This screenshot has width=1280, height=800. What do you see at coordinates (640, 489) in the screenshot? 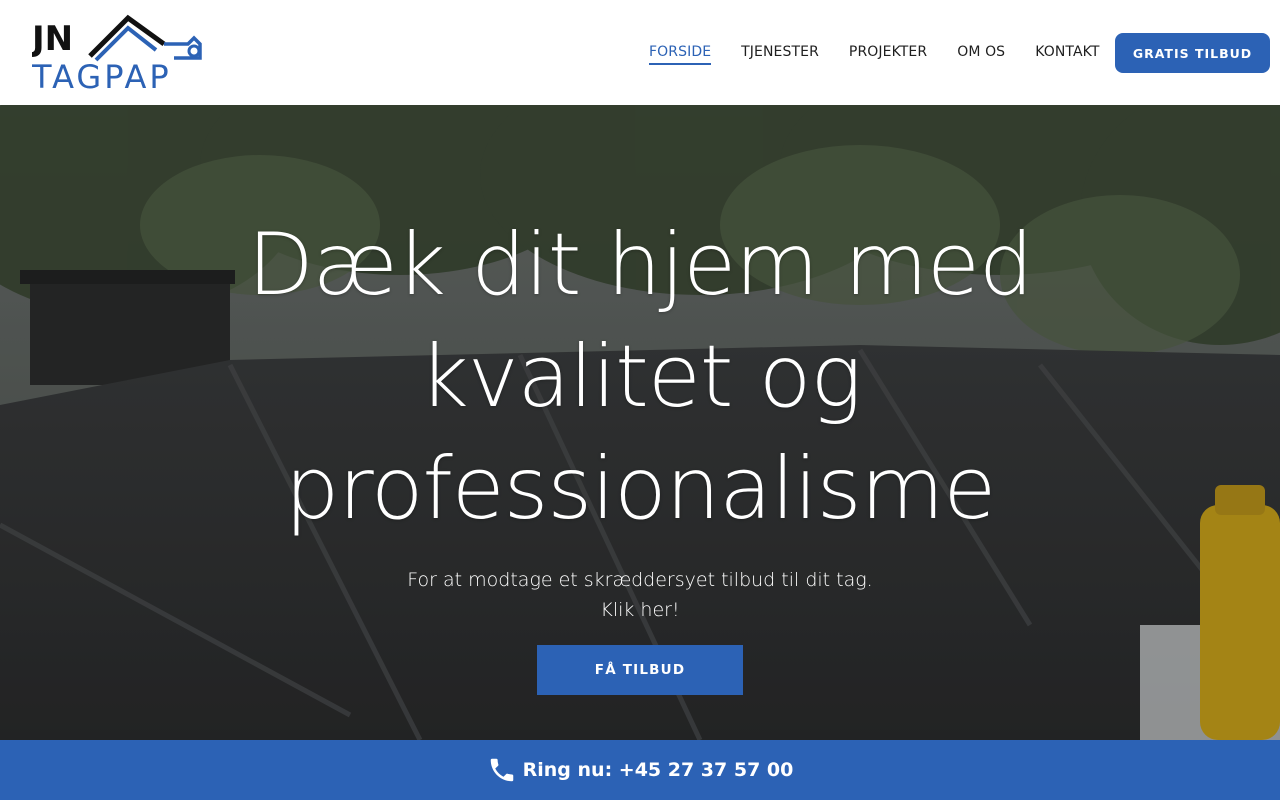
I see `hero-title-line-3: professionalisme` at bounding box center [640, 489].